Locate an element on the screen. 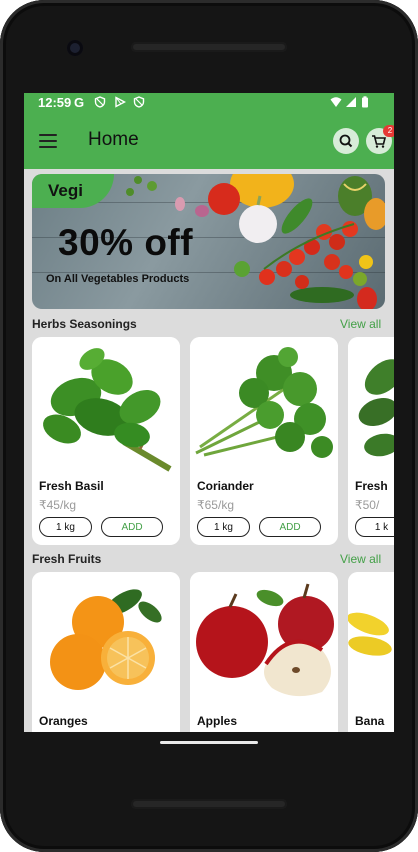 The height and width of the screenshot is (852, 418). product-card-coriander: Coriander ₹65/kg 1 kg ADD is located at coordinates (264, 441).